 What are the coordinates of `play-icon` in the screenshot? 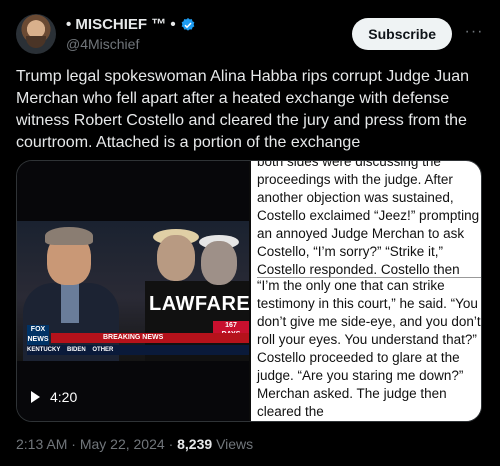 It's located at (35, 397).